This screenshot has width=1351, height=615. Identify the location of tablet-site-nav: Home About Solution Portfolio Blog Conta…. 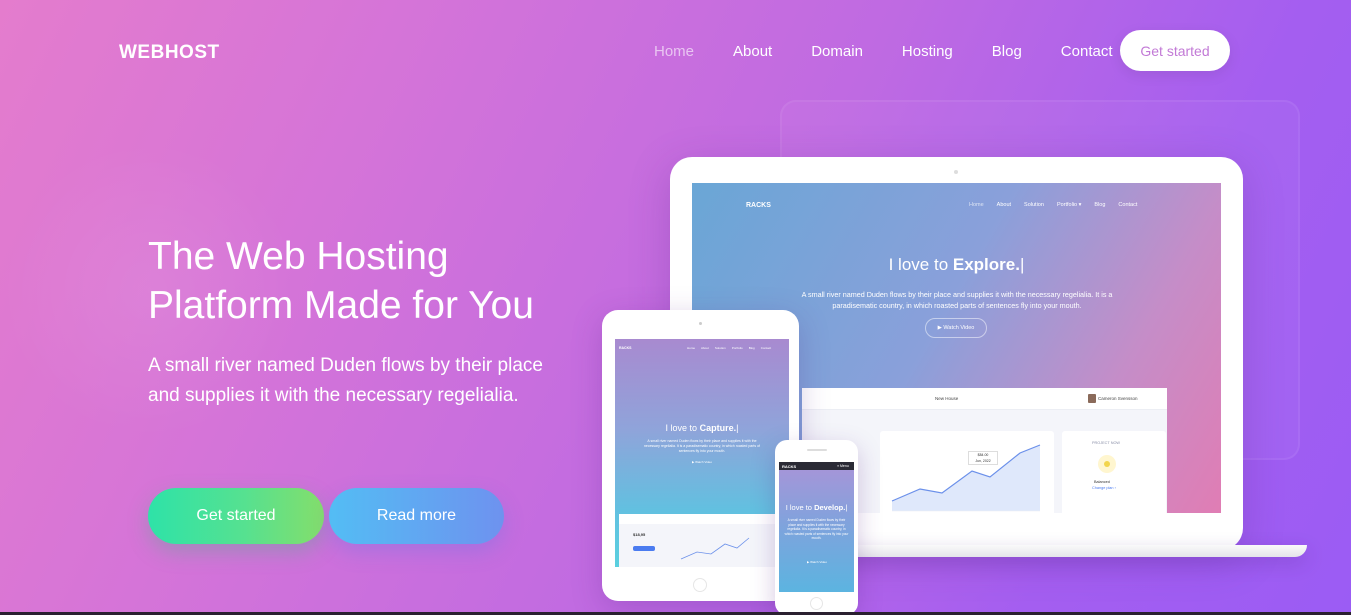
(732, 348).